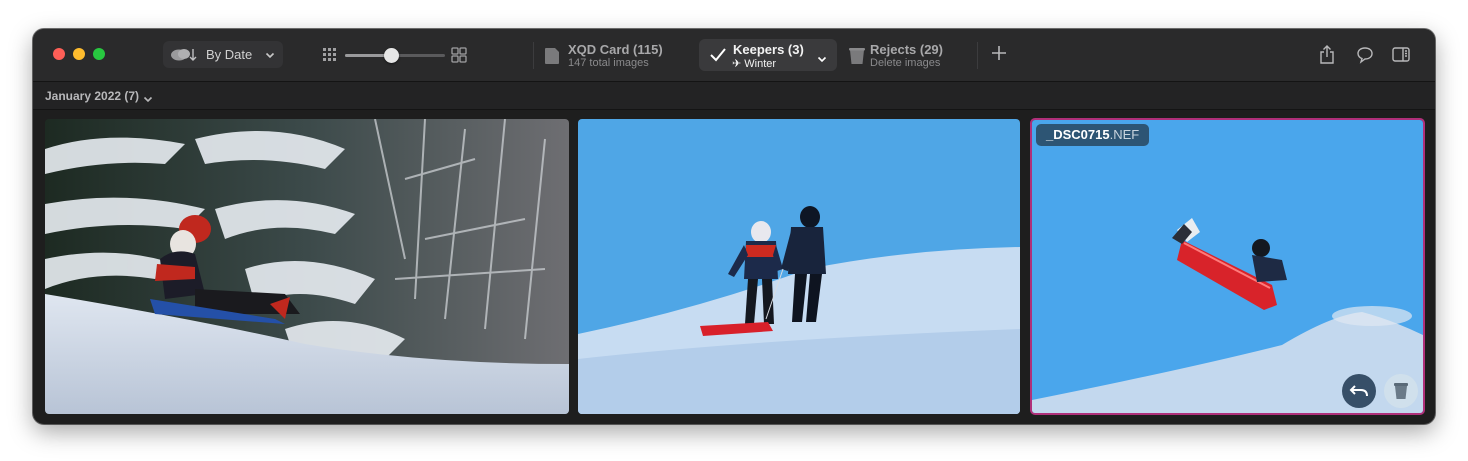  I want to click on tab-rejects: Rejects (29) Delete images, so click(905, 55).